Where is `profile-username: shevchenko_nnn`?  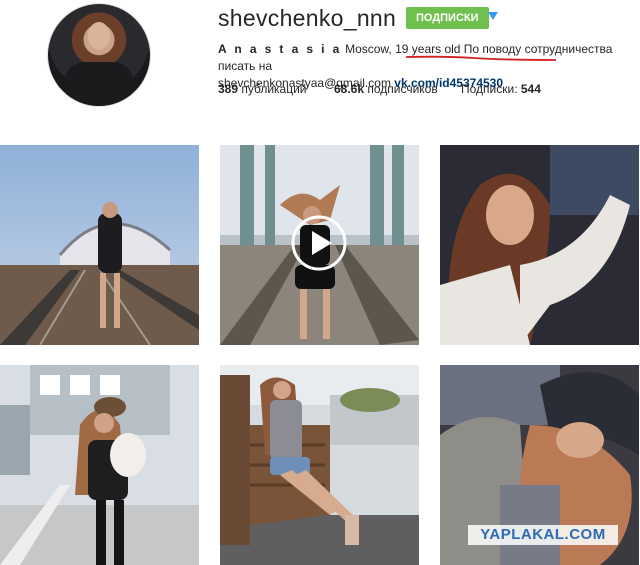
profile-username: shevchenko_nnn is located at coordinates (307, 18).